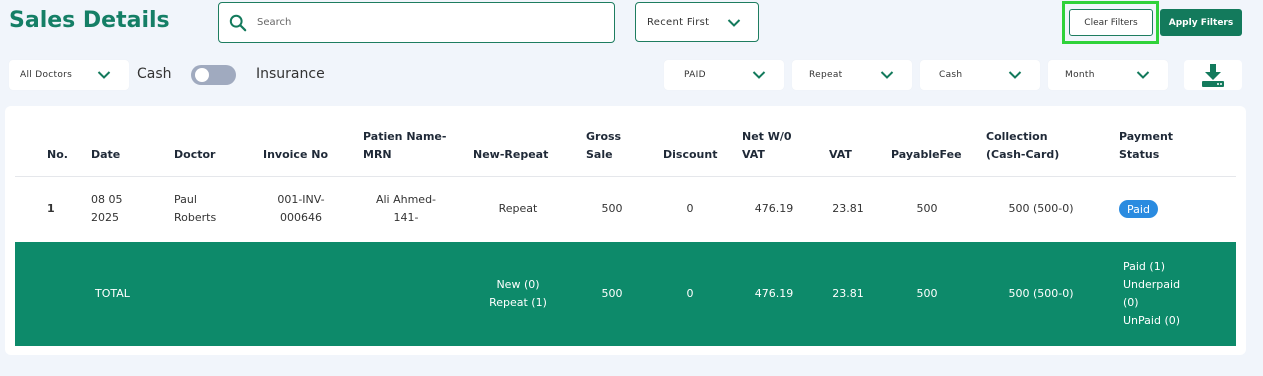  I want to click on payment-status-label: PAID, so click(695, 75).